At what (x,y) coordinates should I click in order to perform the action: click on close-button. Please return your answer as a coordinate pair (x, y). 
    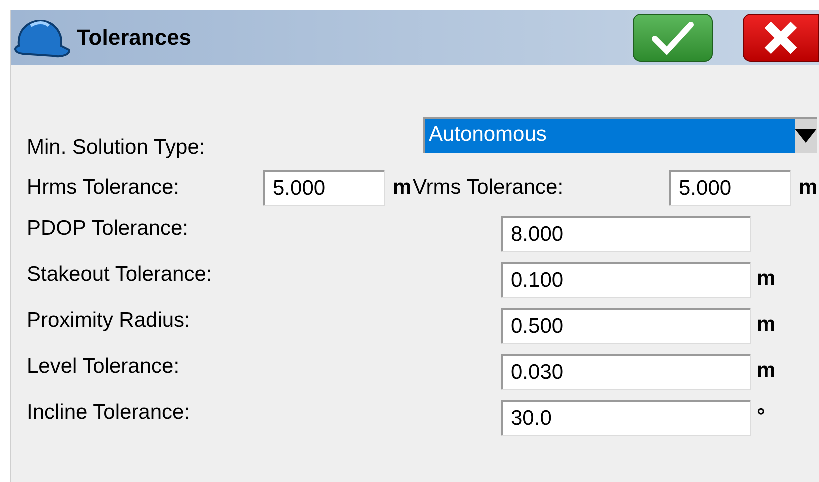
    Looking at the image, I should click on (781, 38).